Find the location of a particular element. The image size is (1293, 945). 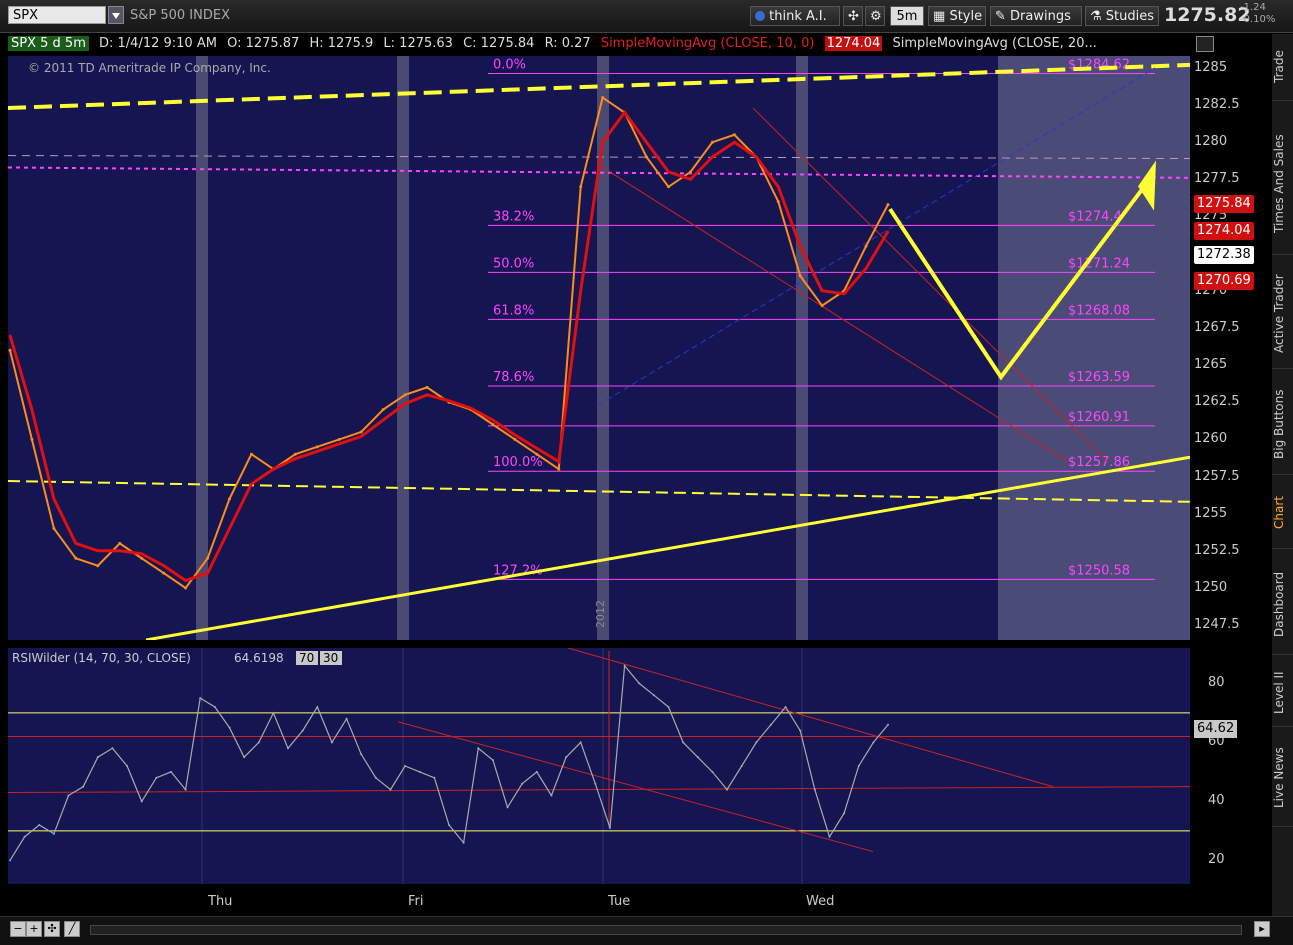

studies-menu: ⚗ Studies is located at coordinates (1122, 16).